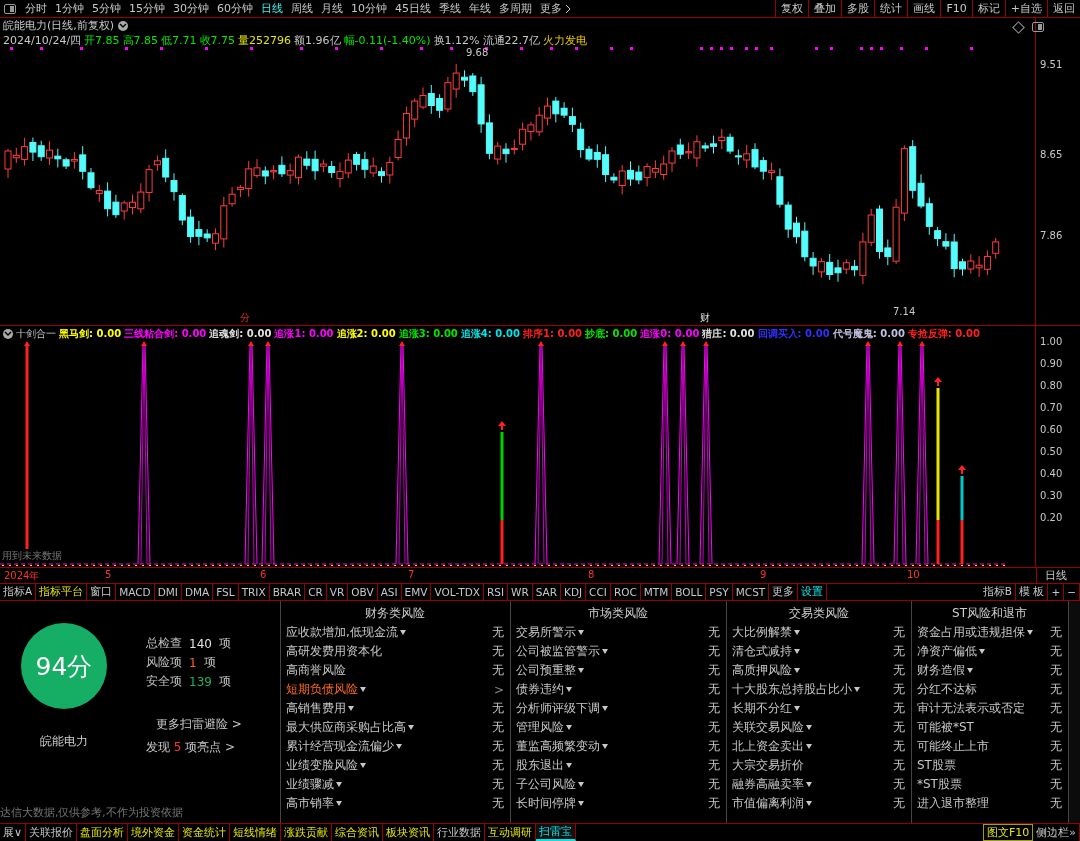 The image size is (1080, 841). I want to click on risk-item: 业绩骤减, so click(314, 784).